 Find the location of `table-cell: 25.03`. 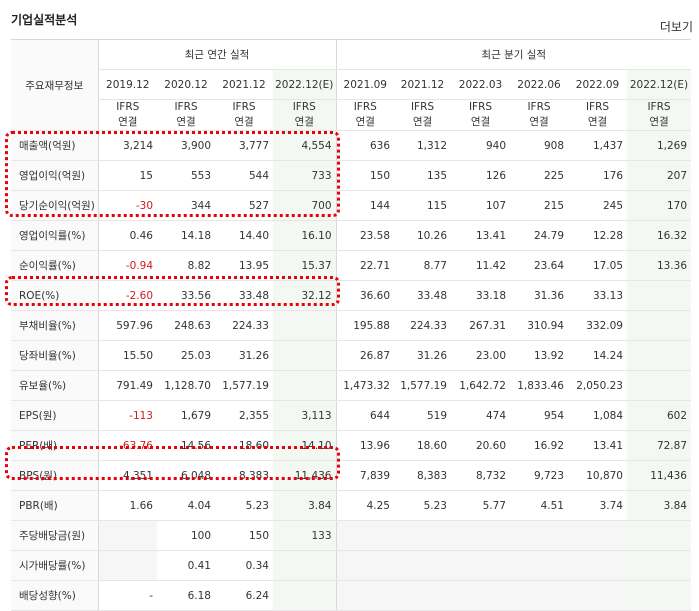

table-cell: 25.03 is located at coordinates (186, 355).